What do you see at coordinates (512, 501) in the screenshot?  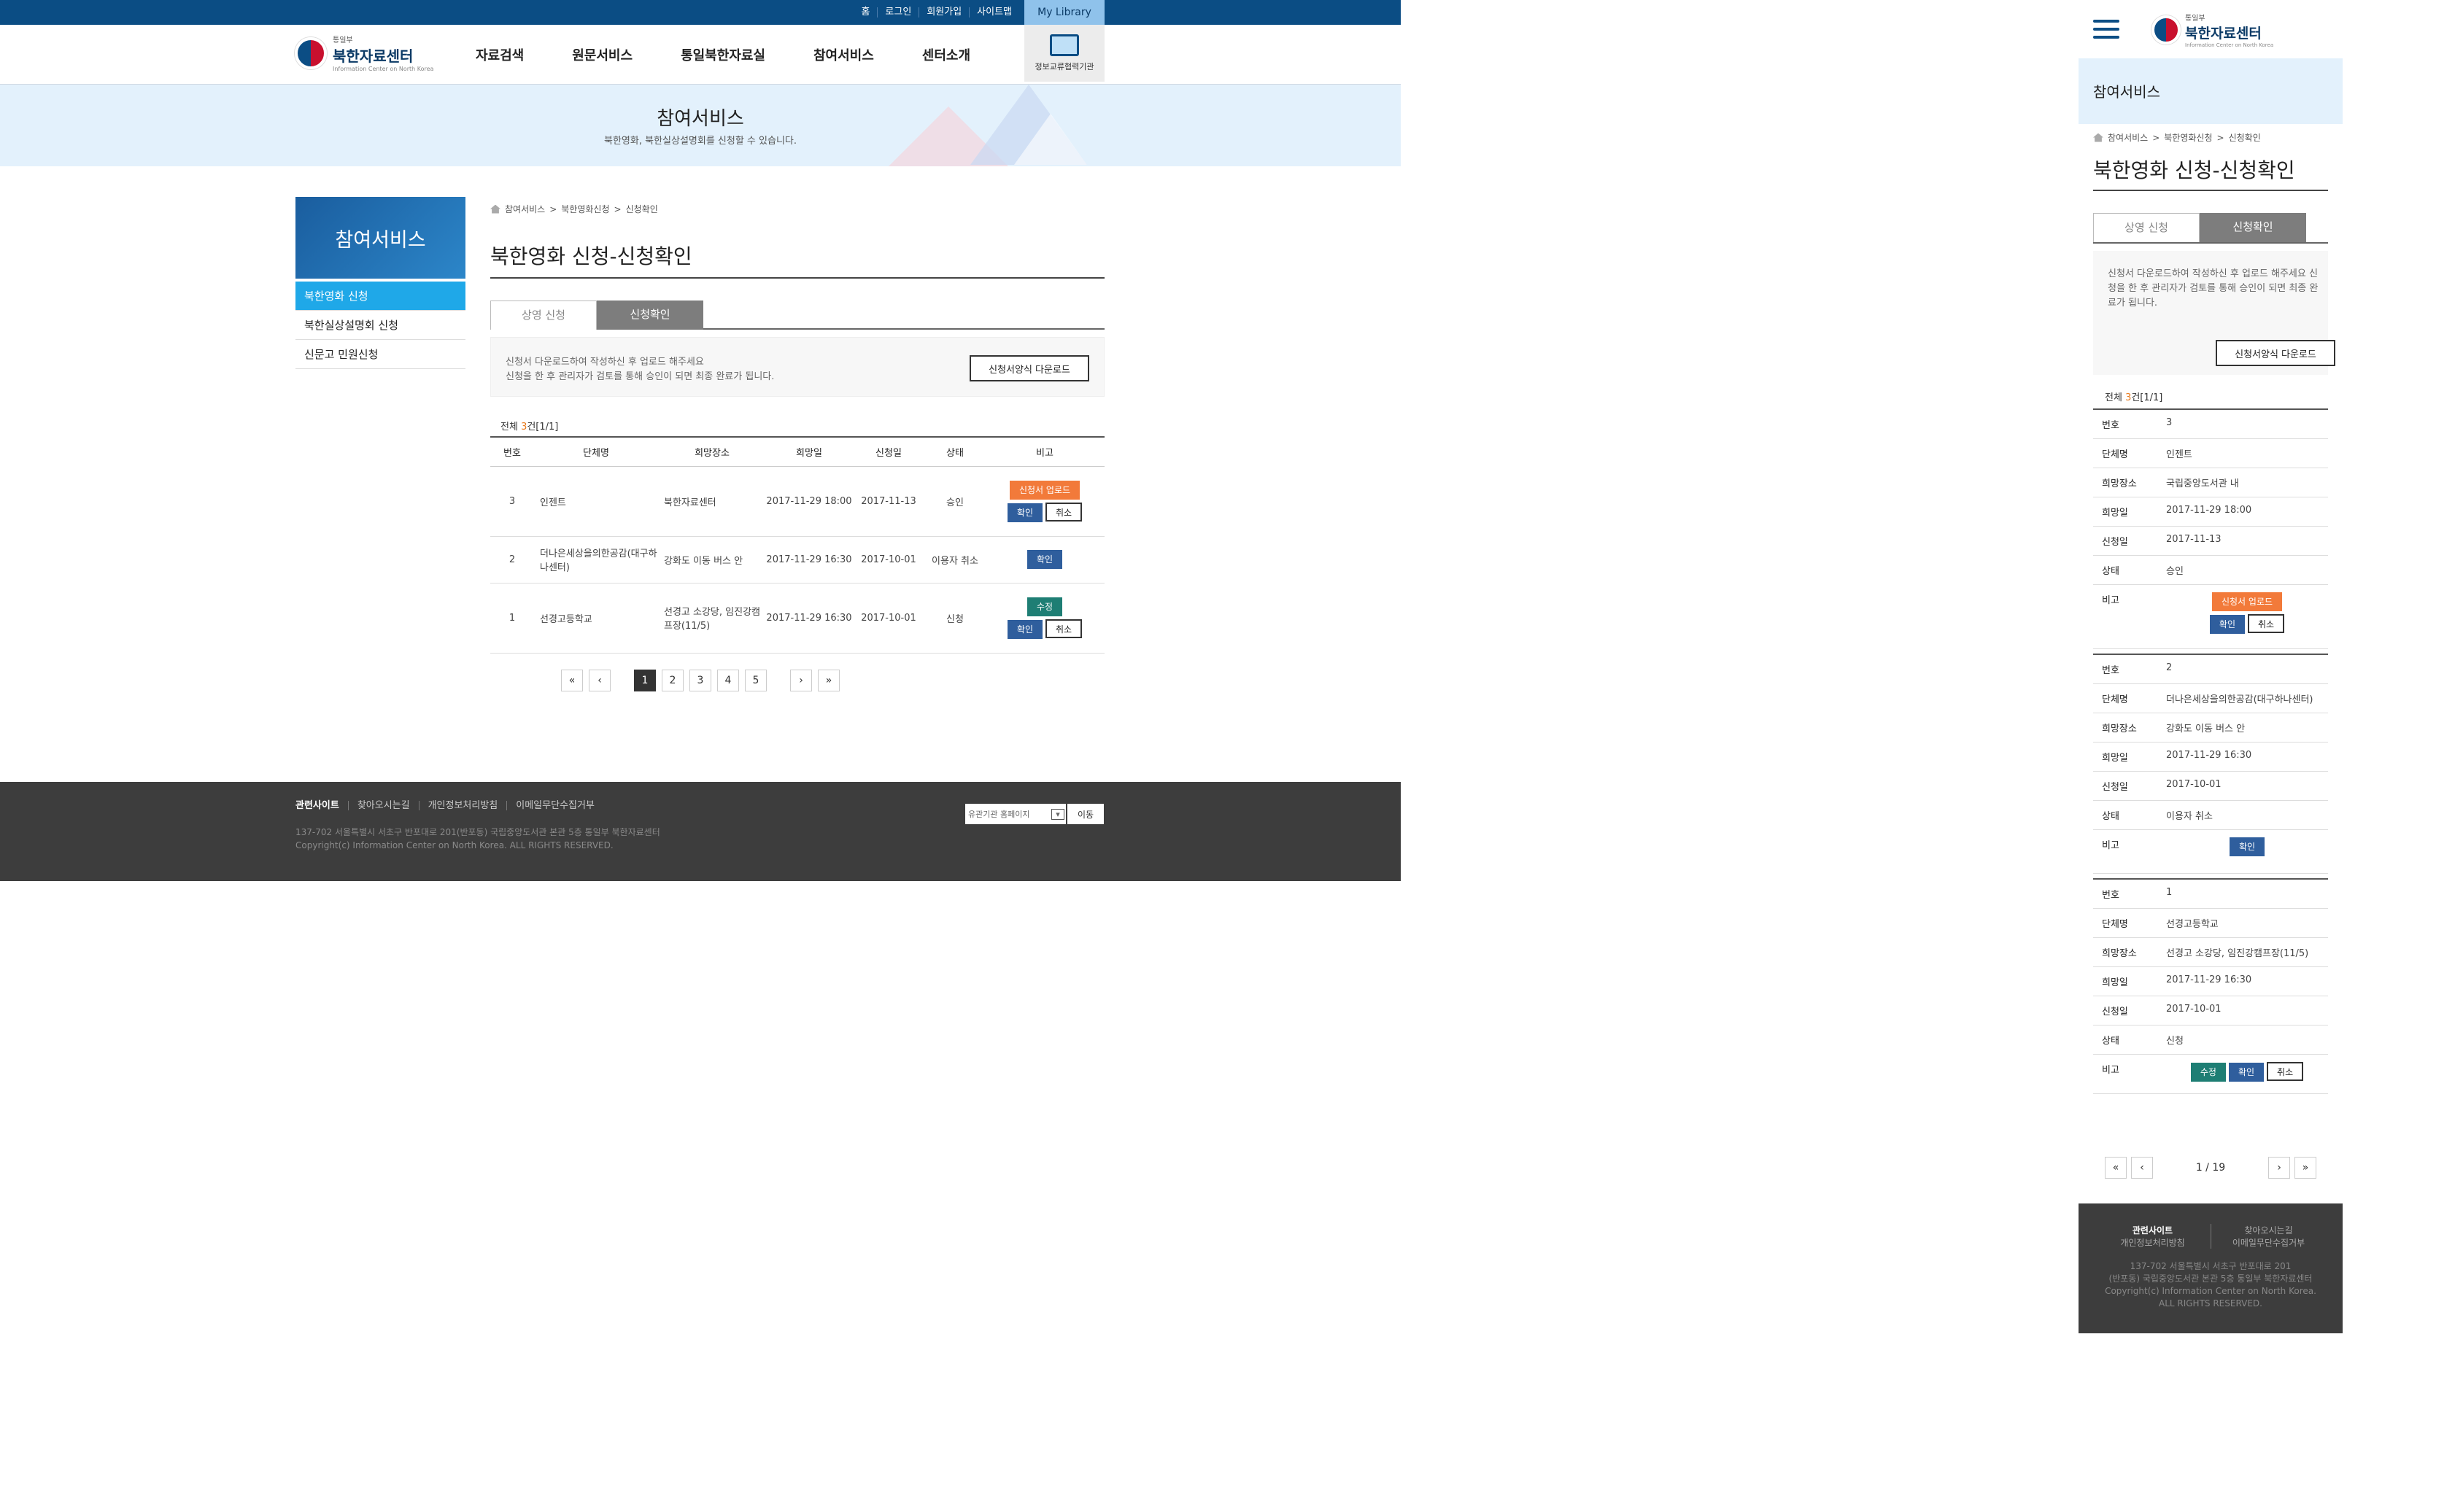 I see `cell-no: 3` at bounding box center [512, 501].